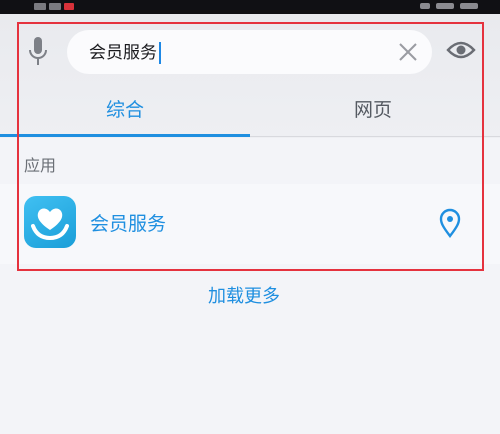 This screenshot has width=500, height=434. What do you see at coordinates (54, 6) in the screenshot?
I see `status-indicators-left` at bounding box center [54, 6].